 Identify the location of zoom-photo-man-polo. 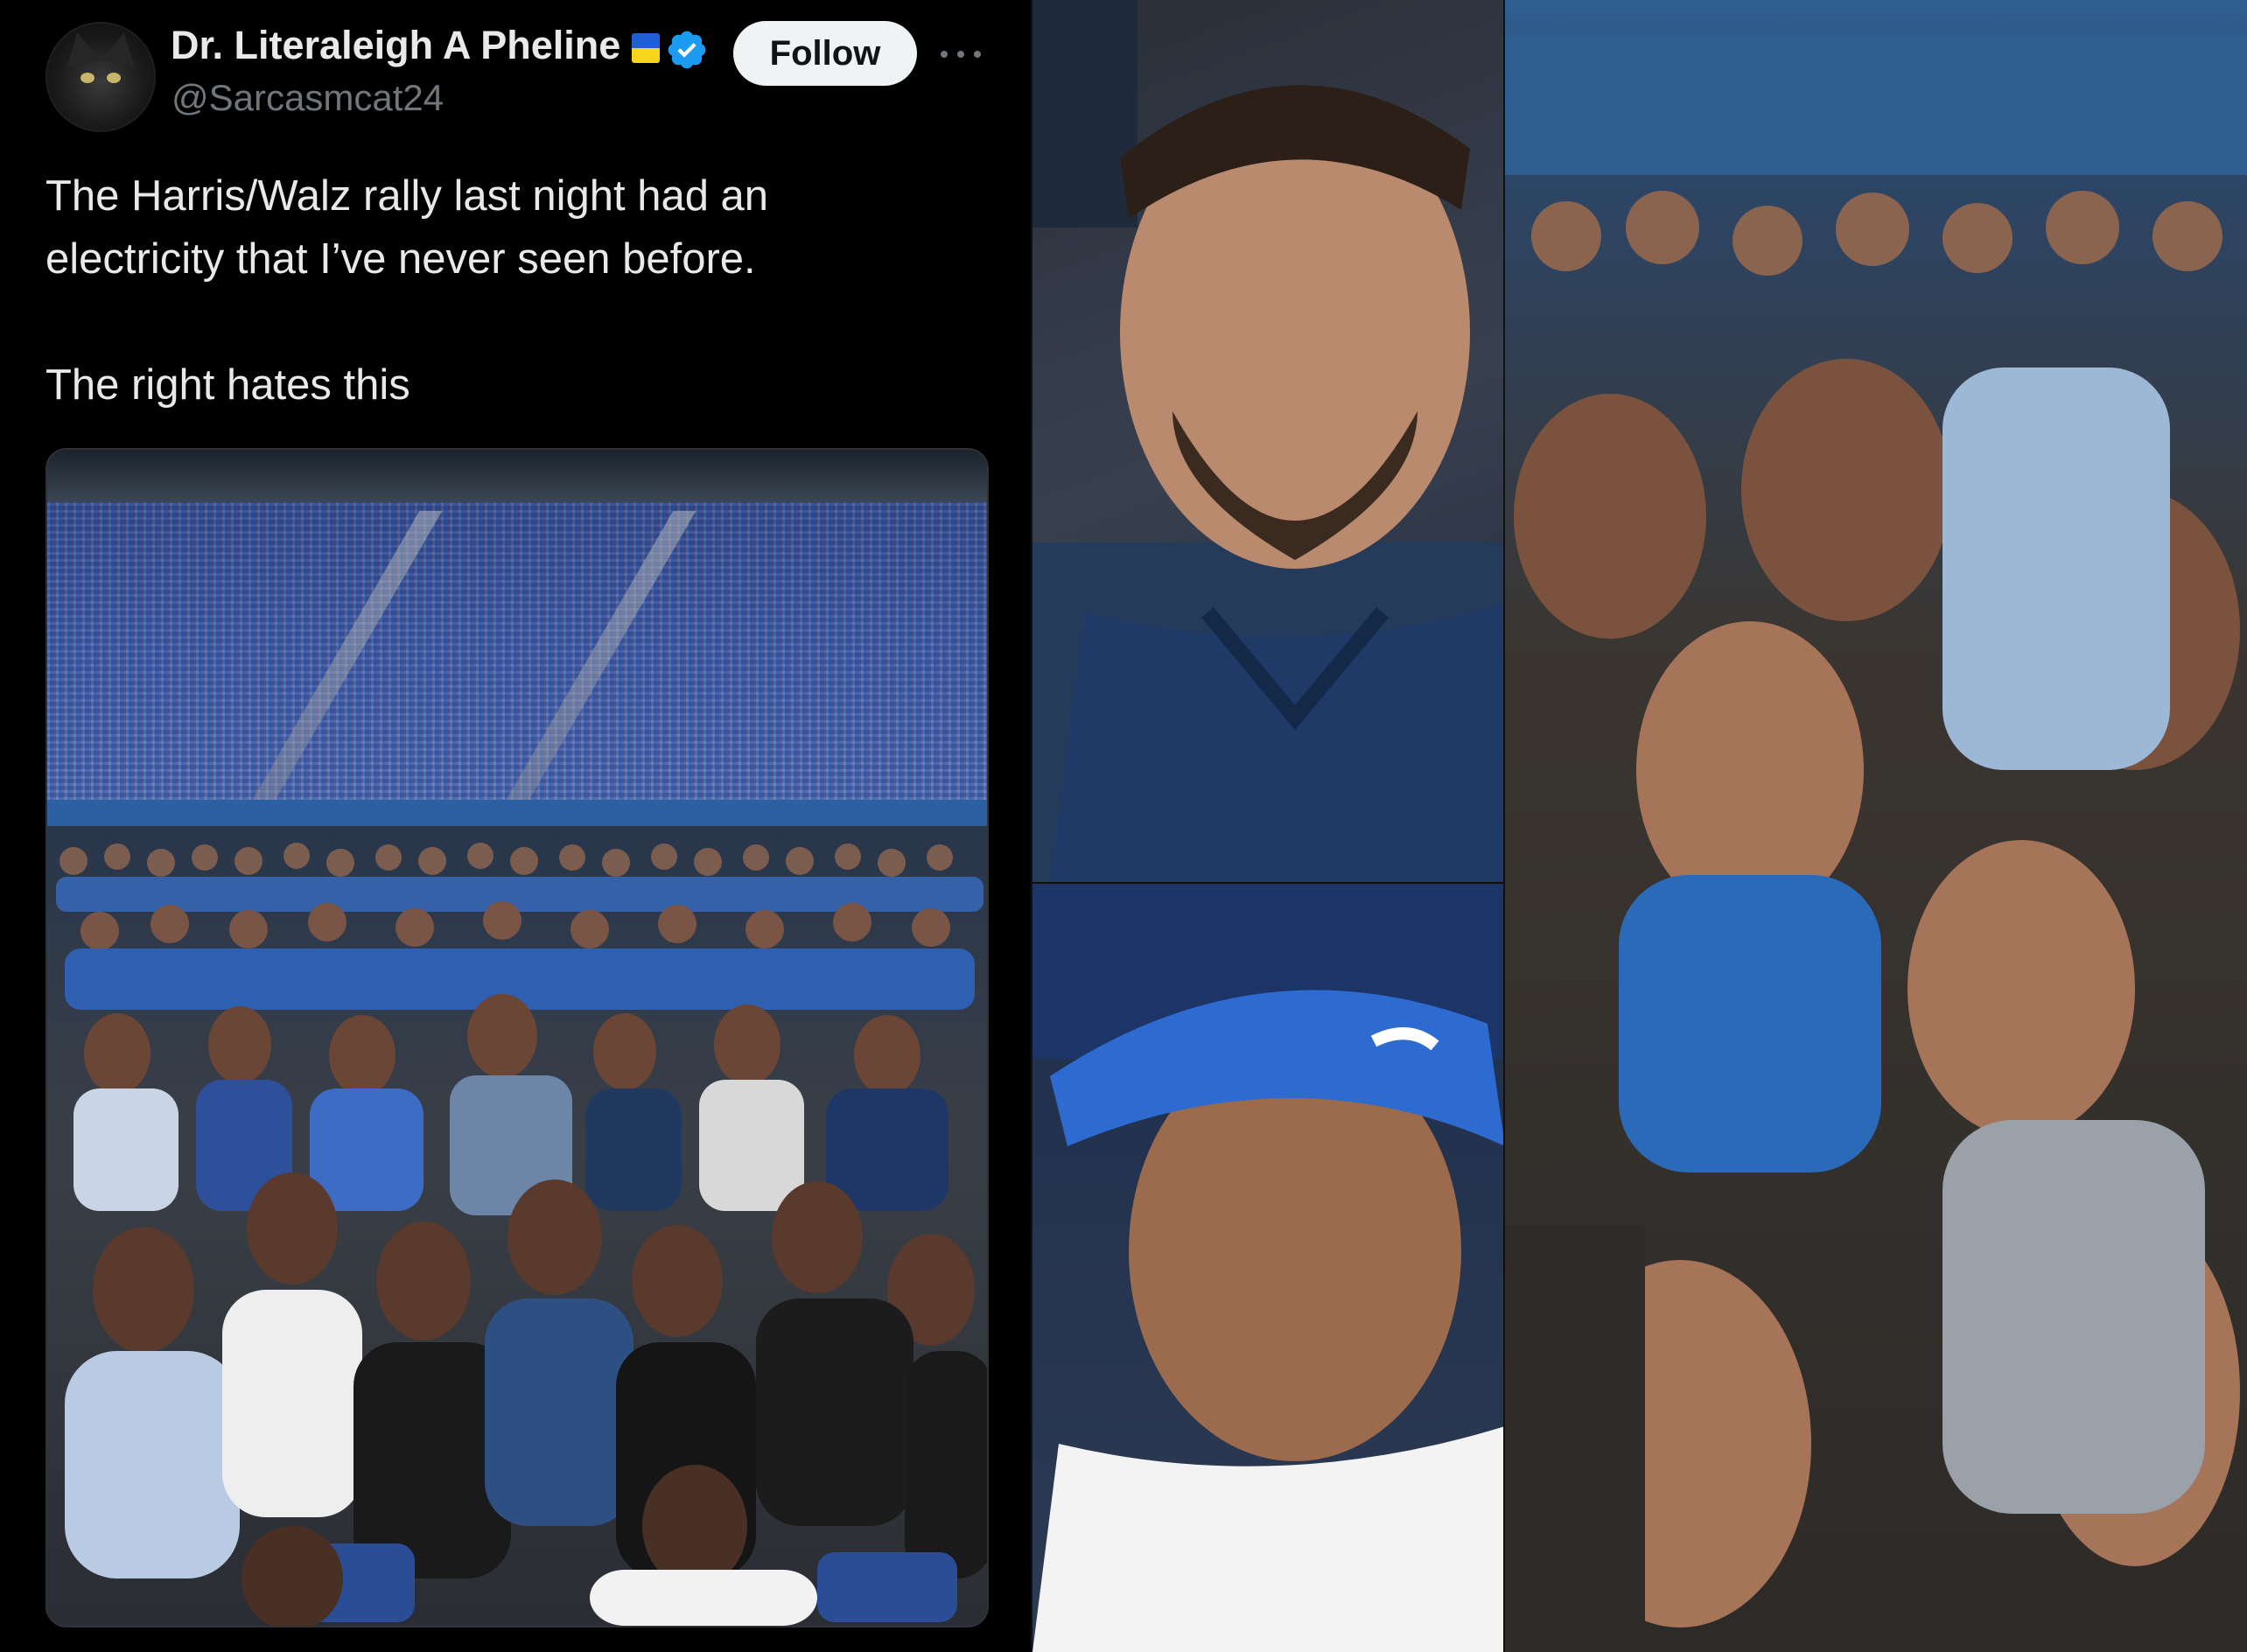
(1268, 442).